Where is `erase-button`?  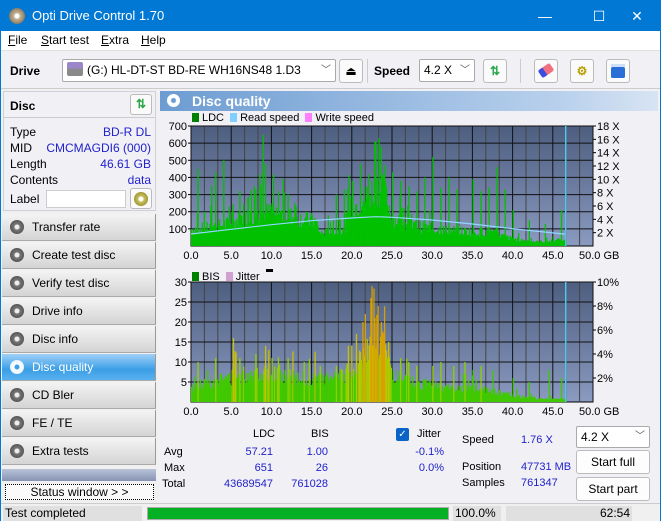
erase-button is located at coordinates (546, 71).